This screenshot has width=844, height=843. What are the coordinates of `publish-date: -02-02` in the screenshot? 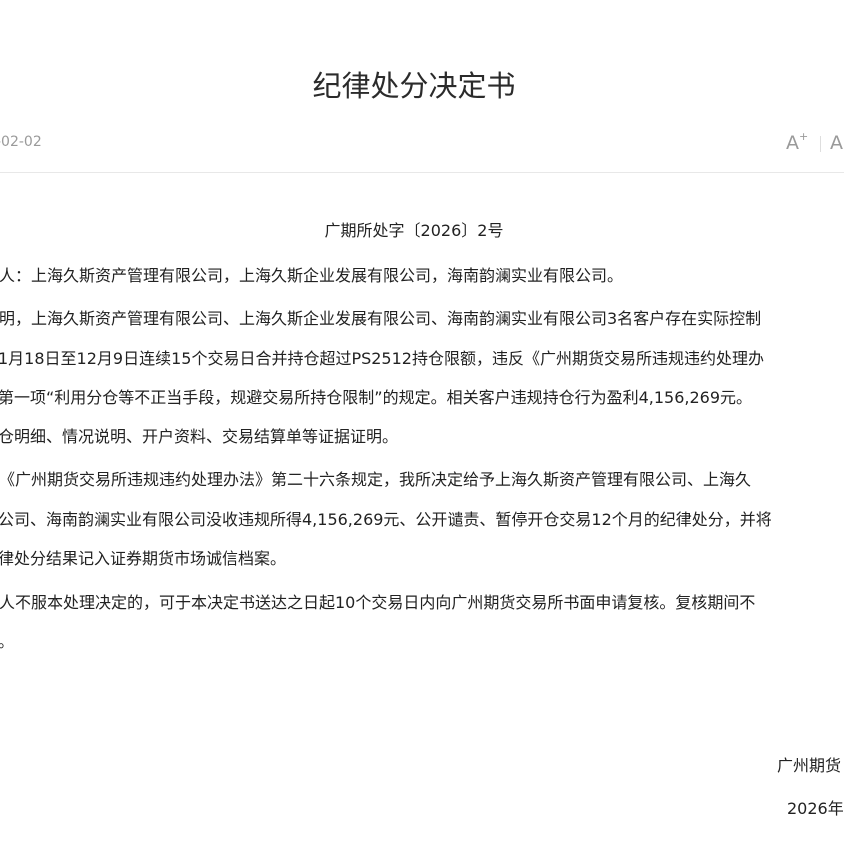 It's located at (21, 142).